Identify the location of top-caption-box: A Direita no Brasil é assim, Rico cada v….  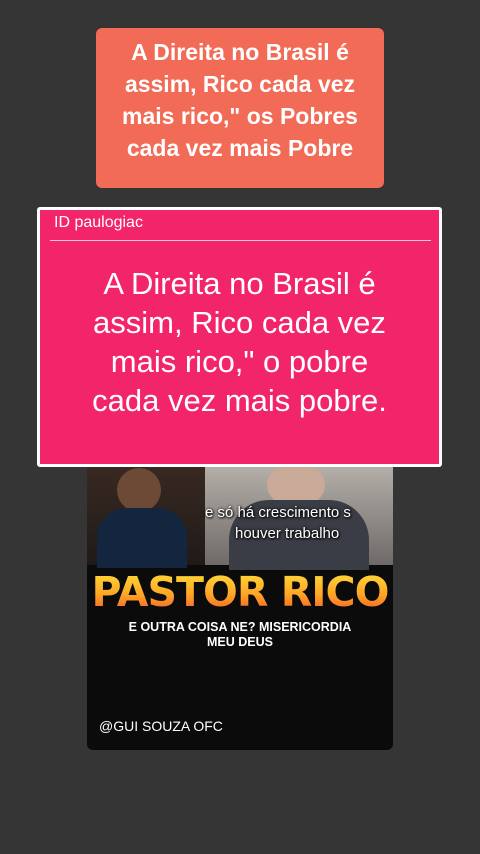
(240, 108).